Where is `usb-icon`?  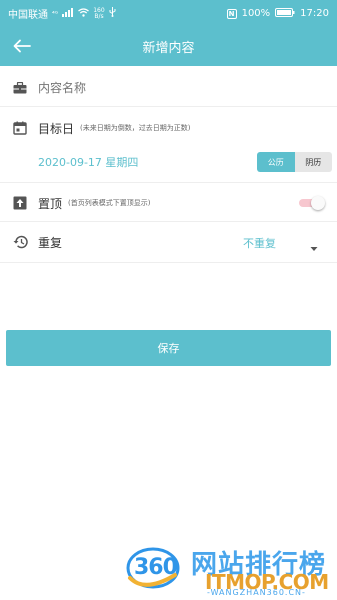 usb-icon is located at coordinates (112, 13).